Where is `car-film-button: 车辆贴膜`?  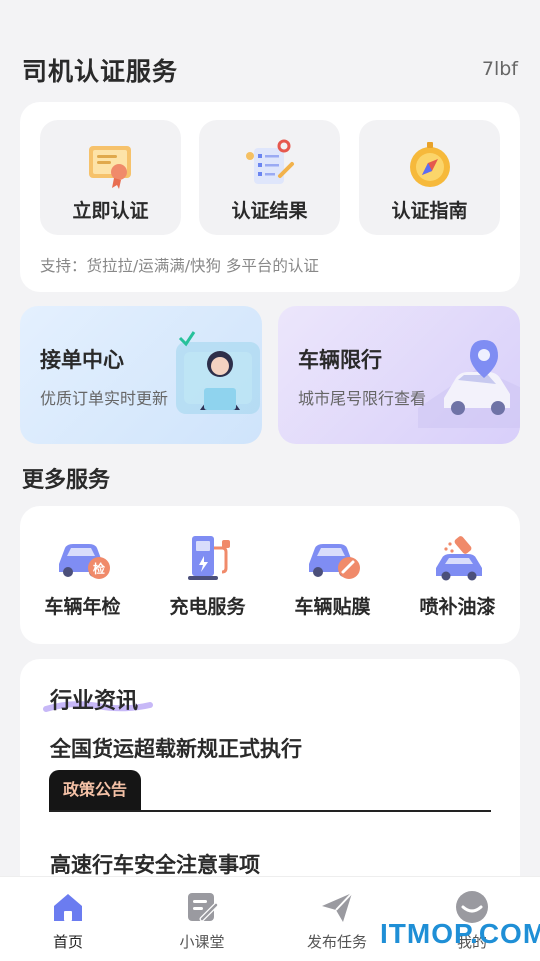
car-film-button: 车辆贴膜 is located at coordinates (332, 576).